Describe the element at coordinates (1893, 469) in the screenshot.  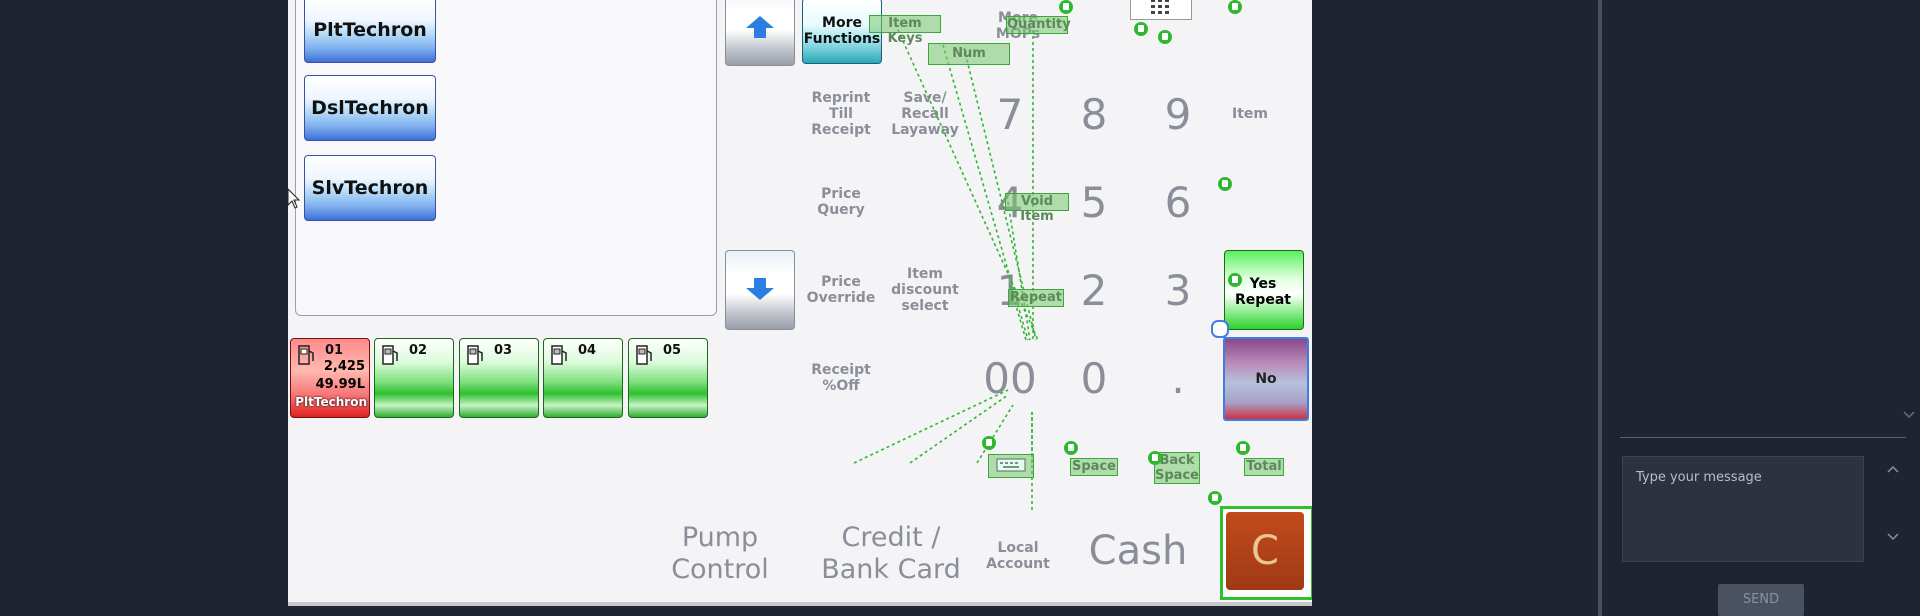
I see `chevron-up-icon` at that location.